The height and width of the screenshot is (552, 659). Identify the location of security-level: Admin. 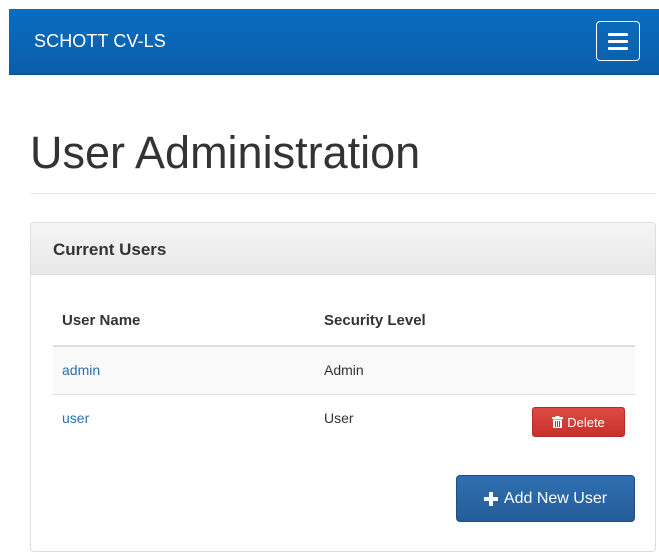
(344, 370).